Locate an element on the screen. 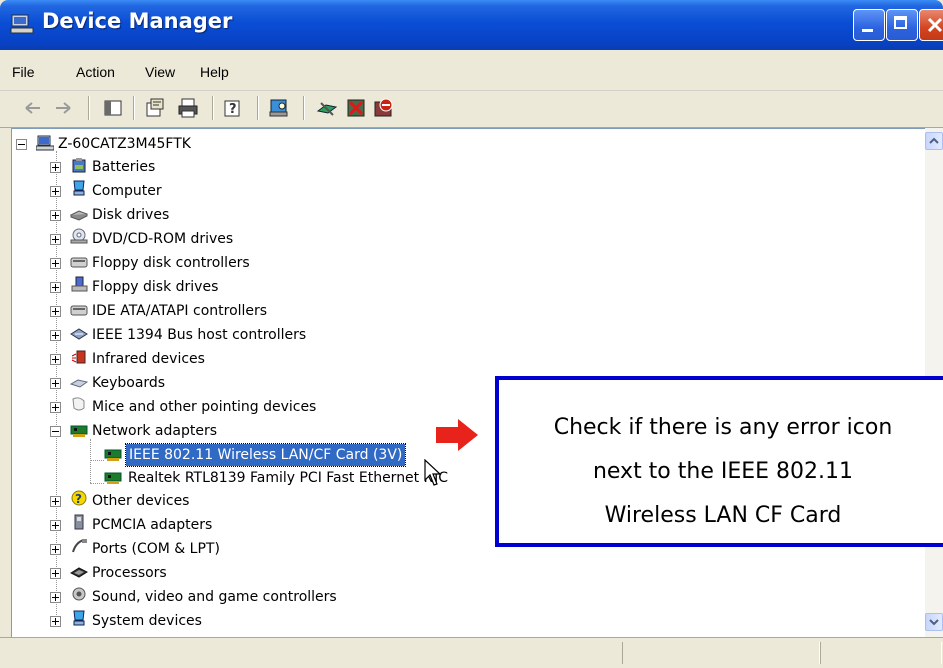 Image resolution: width=943 pixels, height=668 pixels. status-panel is located at coordinates (721, 653).